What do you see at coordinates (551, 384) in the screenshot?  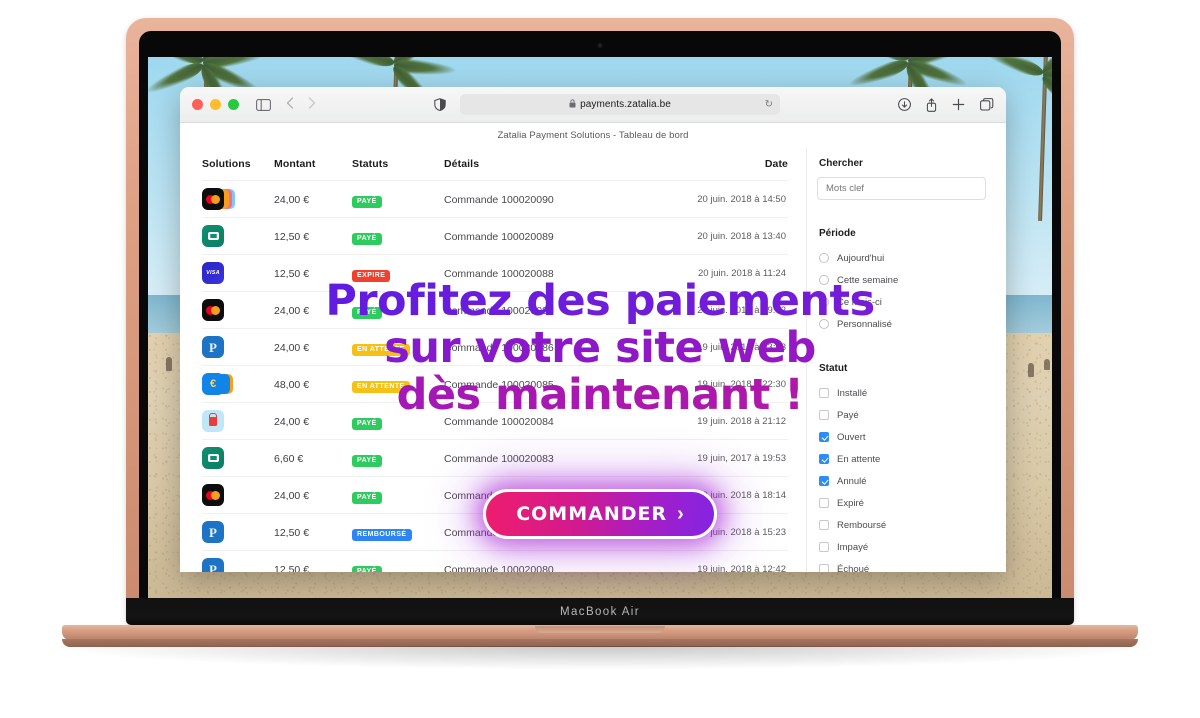 I see `cell-details: Commande 100020085` at bounding box center [551, 384].